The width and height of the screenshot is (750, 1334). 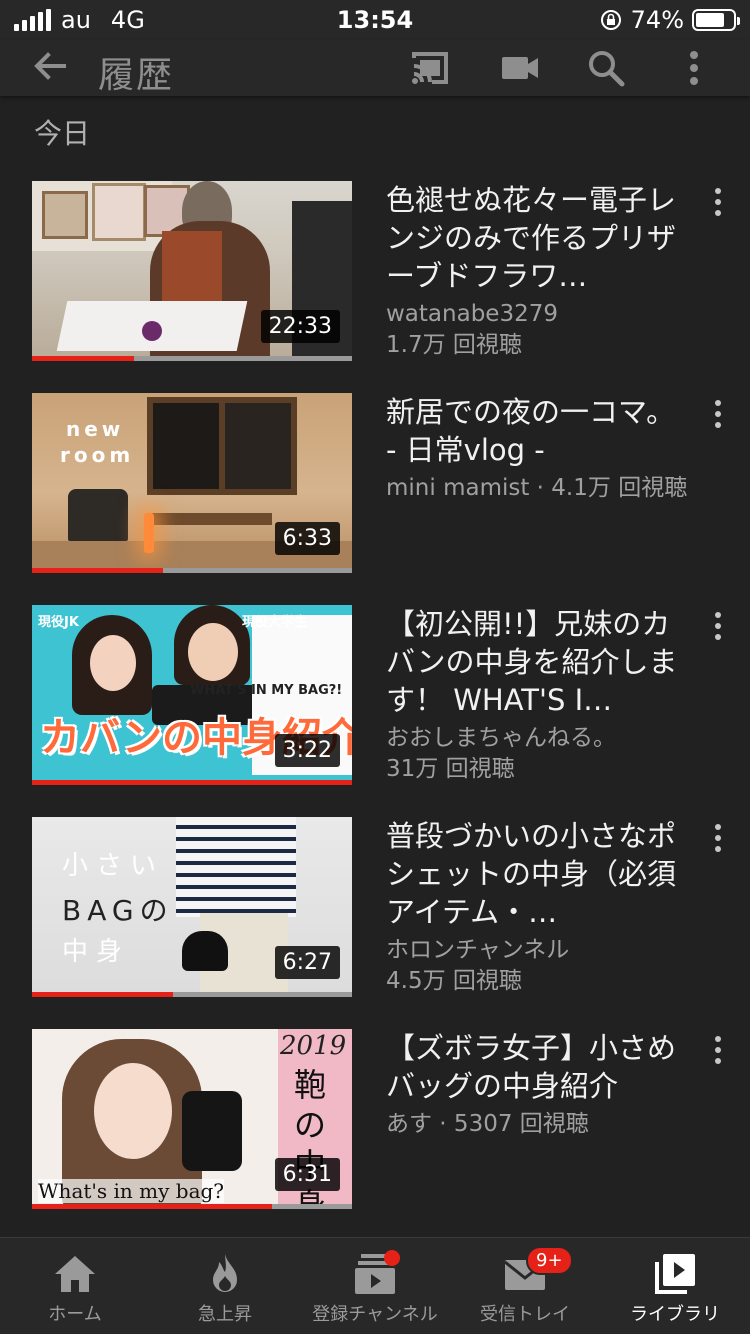 I want to click on thumbnail-text: 現役JK, so click(x=58, y=622).